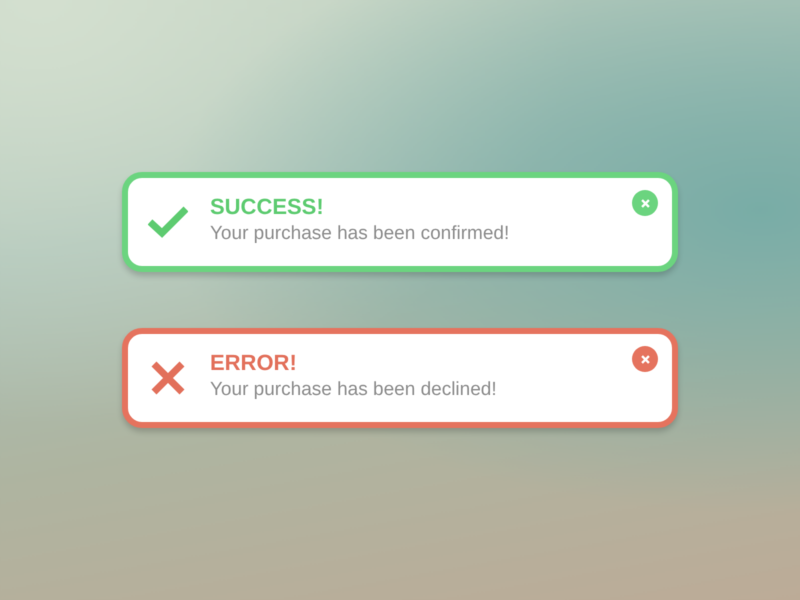 This screenshot has height=600, width=800. What do you see at coordinates (254, 363) in the screenshot?
I see `alert-title: ERROR!` at bounding box center [254, 363].